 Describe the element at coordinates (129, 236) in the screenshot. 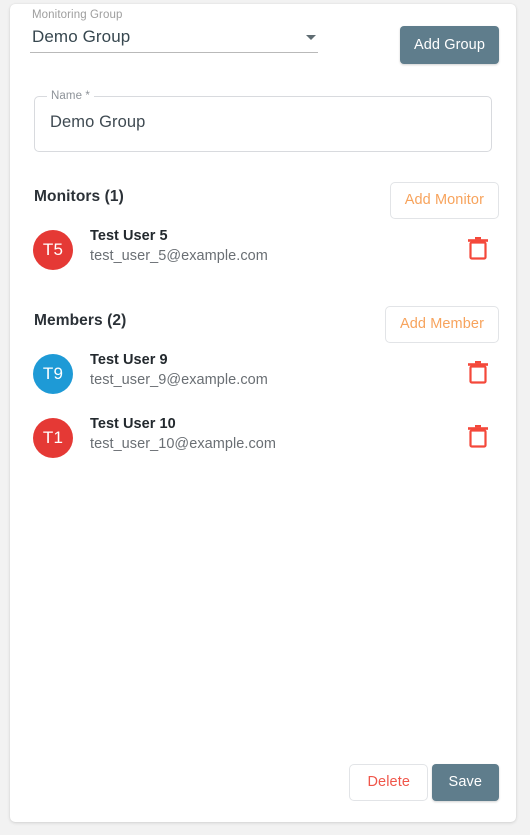

I see `monitor-name: Test User 5` at that location.